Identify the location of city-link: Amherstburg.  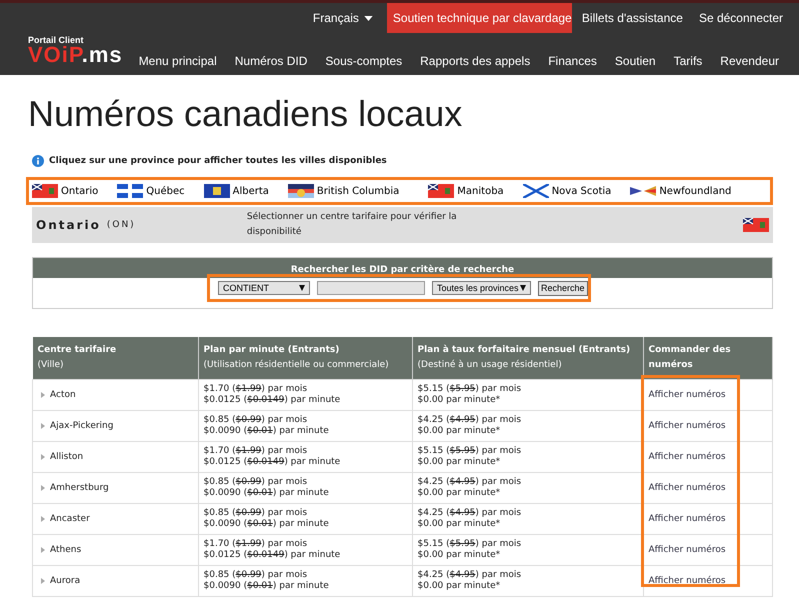
(79, 488).